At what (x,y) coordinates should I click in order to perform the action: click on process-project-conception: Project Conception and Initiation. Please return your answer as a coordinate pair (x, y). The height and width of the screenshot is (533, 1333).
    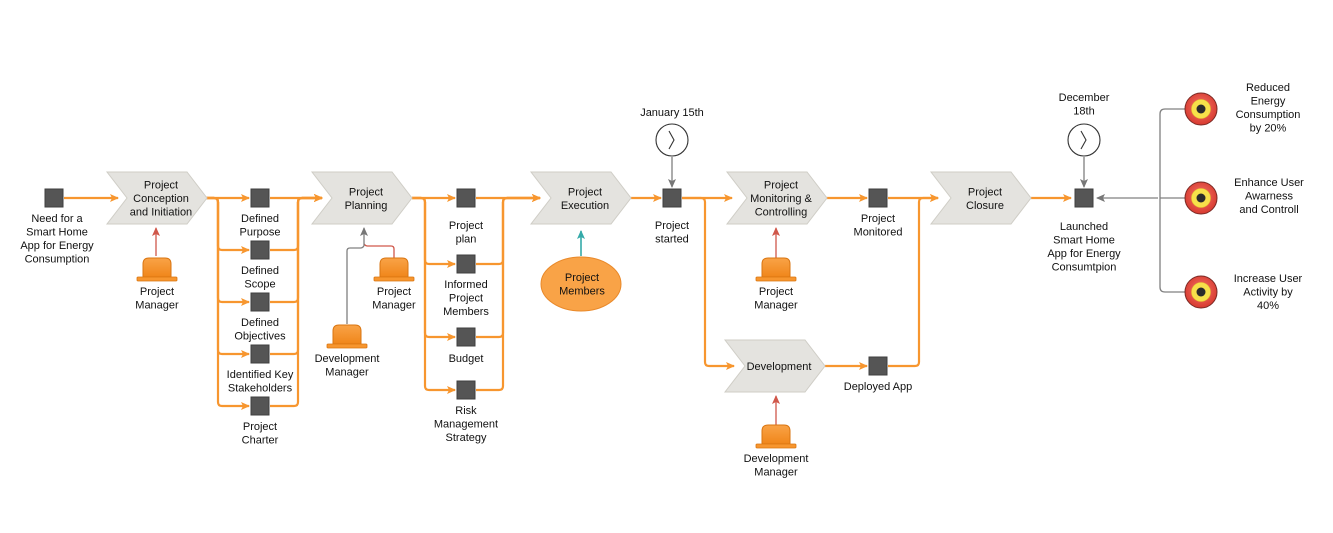
    Looking at the image, I should click on (156, 198).